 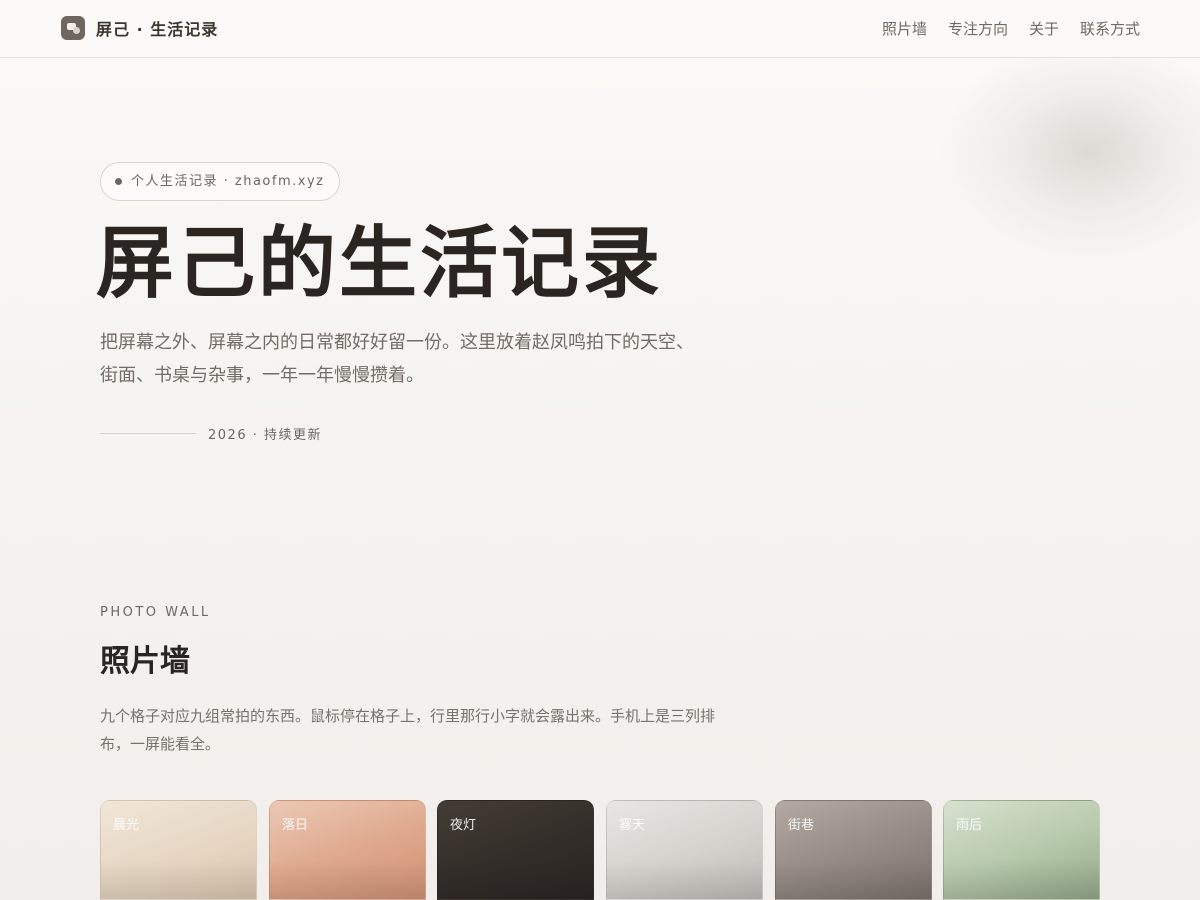 What do you see at coordinates (600, 850) in the screenshot?
I see `photo-grid: 晨光 落日 夜灯 雾天 街巷 雨后` at bounding box center [600, 850].